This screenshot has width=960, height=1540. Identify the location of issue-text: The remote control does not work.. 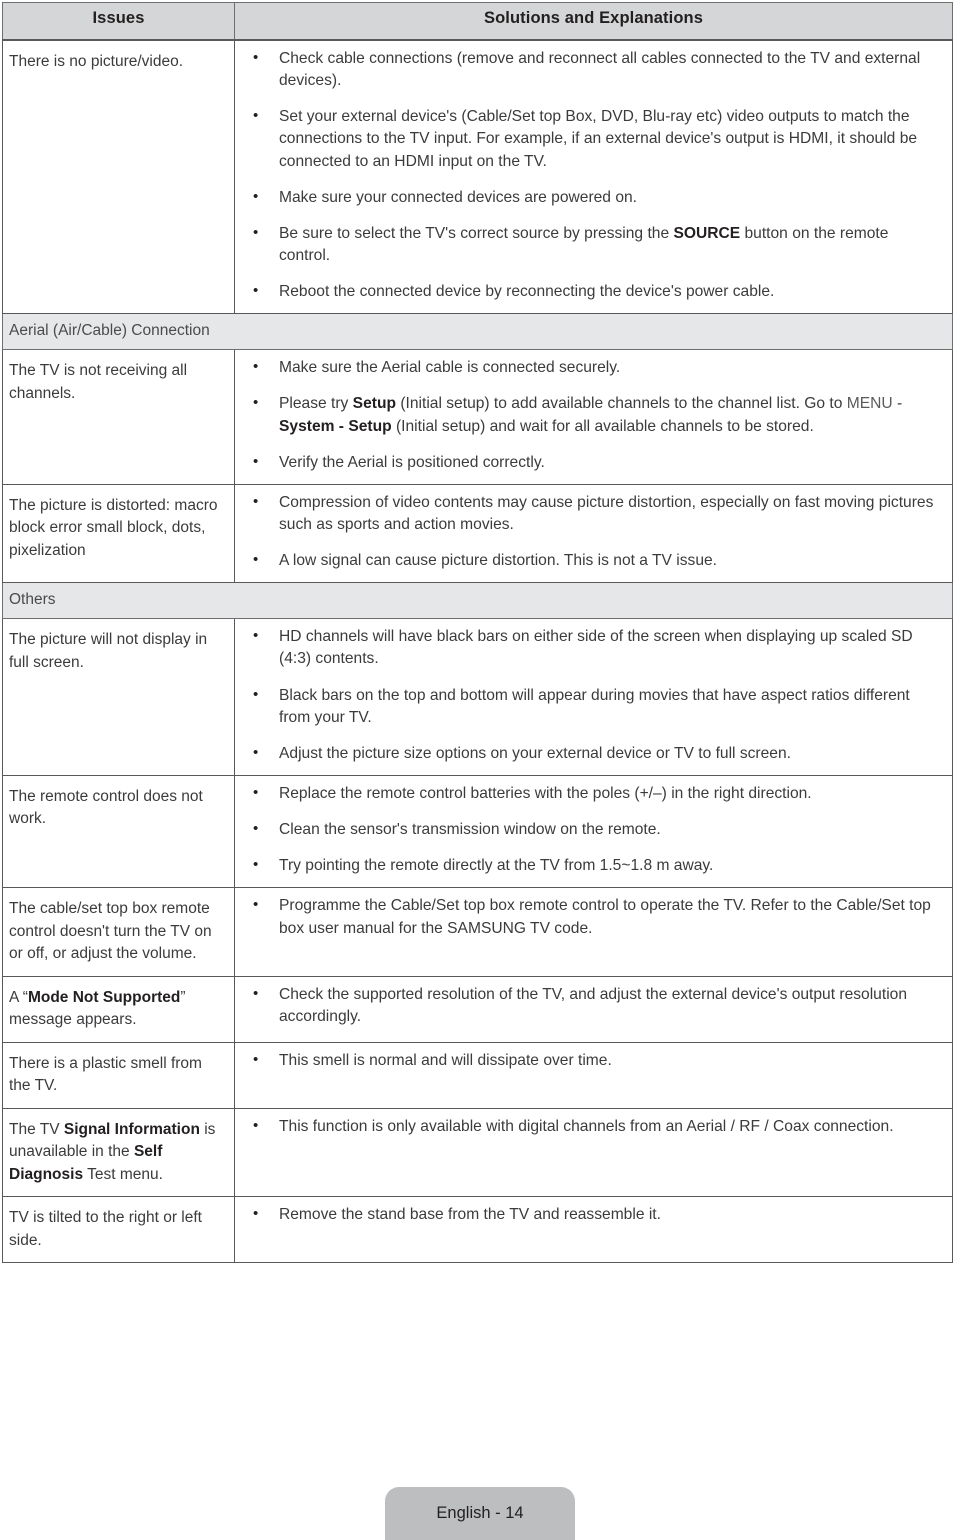
(116, 808).